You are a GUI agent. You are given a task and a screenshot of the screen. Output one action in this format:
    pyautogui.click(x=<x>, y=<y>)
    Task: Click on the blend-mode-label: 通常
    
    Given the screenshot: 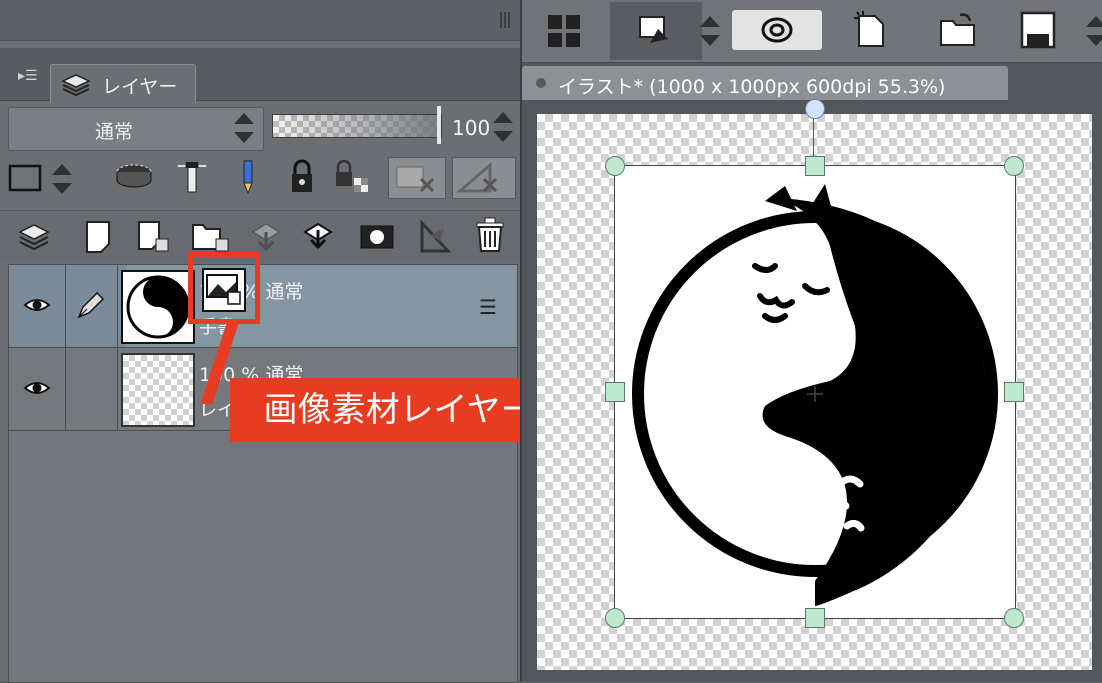 What is the action you would take?
    pyautogui.click(x=114, y=132)
    